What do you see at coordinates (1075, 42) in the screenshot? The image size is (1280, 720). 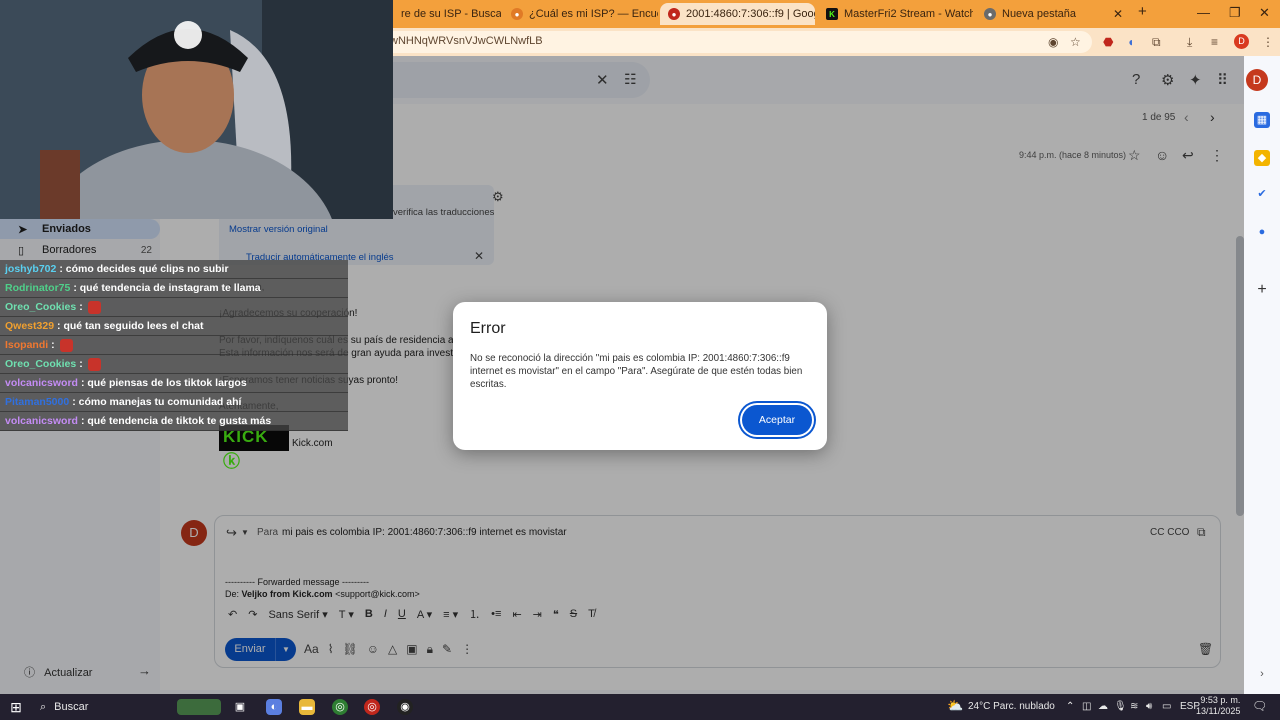 I see `bookmark-star-icon: ☆` at bounding box center [1075, 42].